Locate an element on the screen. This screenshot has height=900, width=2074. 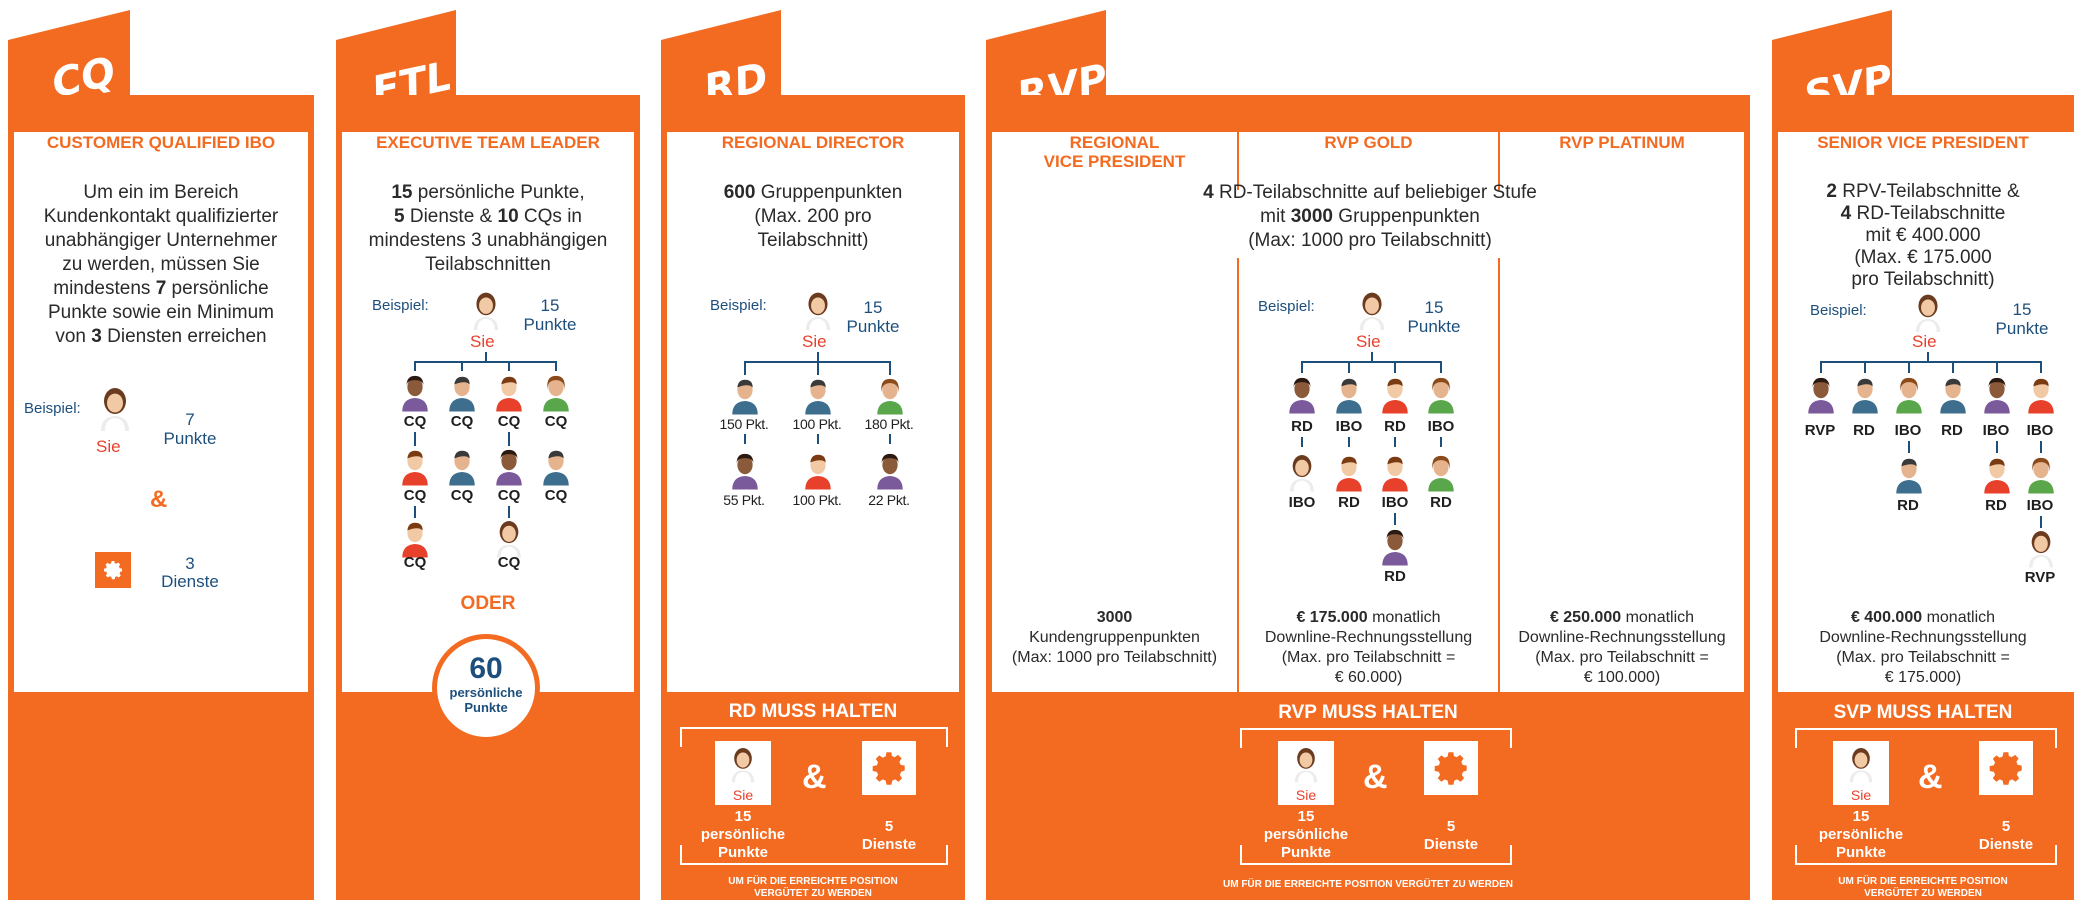
rvp-col1-title: REGIONAL VICE PRESIDENT is located at coordinates (1114, 152).